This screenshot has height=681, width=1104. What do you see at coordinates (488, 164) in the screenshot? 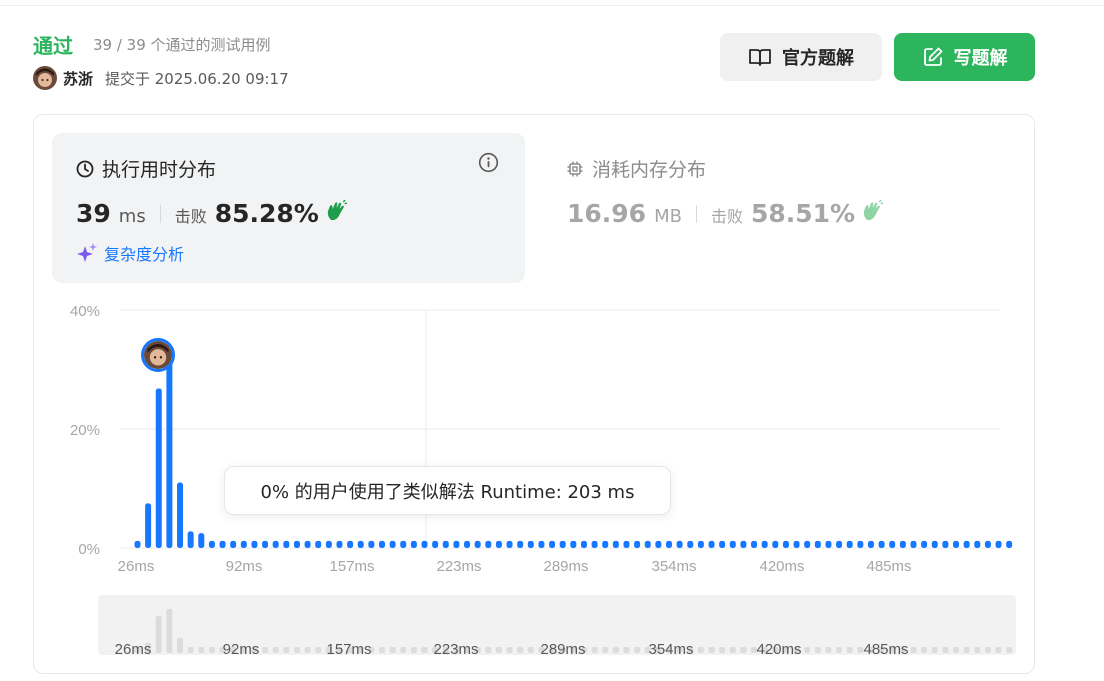
I see `info-icon` at bounding box center [488, 164].